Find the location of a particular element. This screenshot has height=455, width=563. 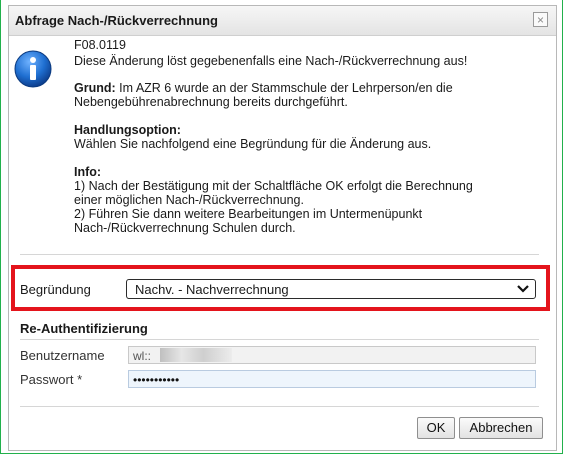

chevron-down-icon is located at coordinates (523, 289).